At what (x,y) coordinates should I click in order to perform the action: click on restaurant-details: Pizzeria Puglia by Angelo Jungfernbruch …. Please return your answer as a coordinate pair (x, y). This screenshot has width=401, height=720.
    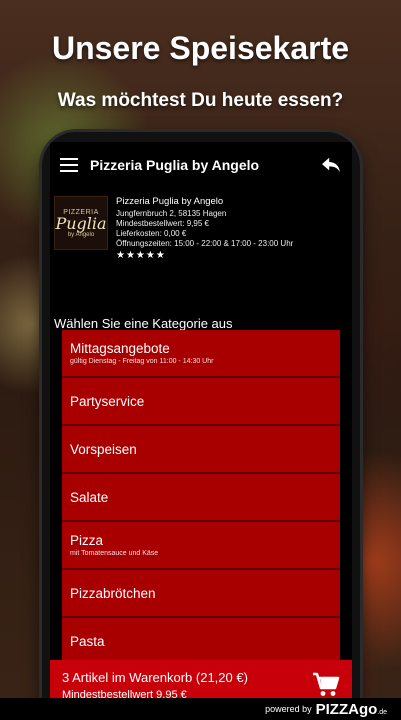
    Looking at the image, I should click on (204, 257).